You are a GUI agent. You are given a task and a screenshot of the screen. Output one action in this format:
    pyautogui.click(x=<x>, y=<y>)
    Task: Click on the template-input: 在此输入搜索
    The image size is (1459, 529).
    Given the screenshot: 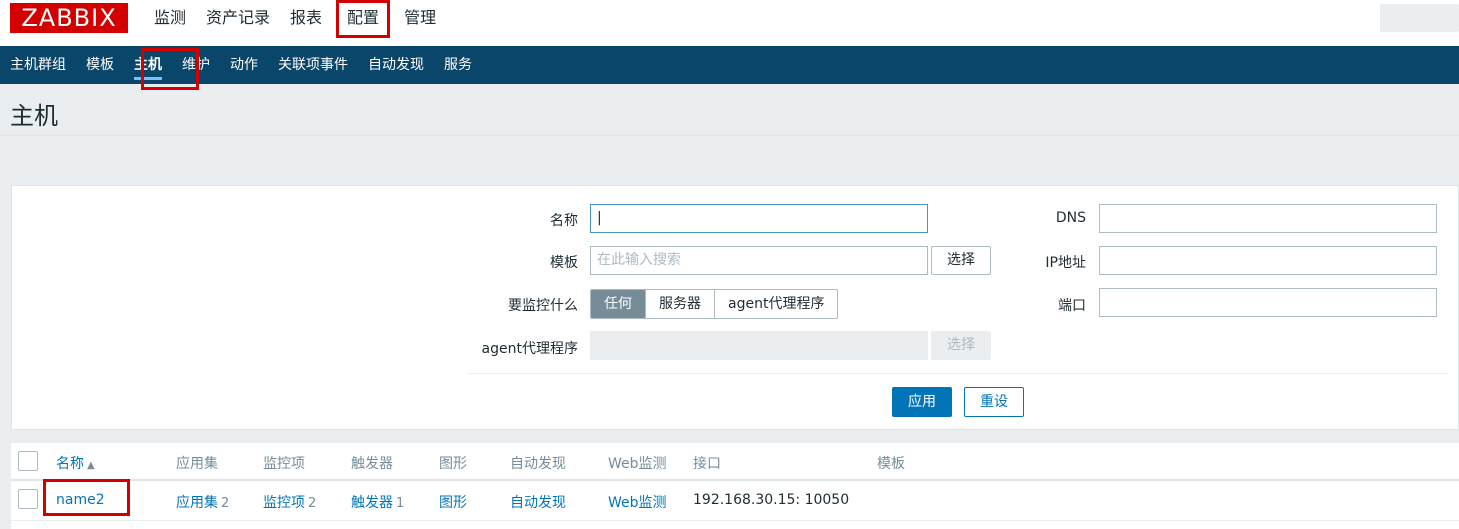 What is the action you would take?
    pyautogui.click(x=759, y=260)
    